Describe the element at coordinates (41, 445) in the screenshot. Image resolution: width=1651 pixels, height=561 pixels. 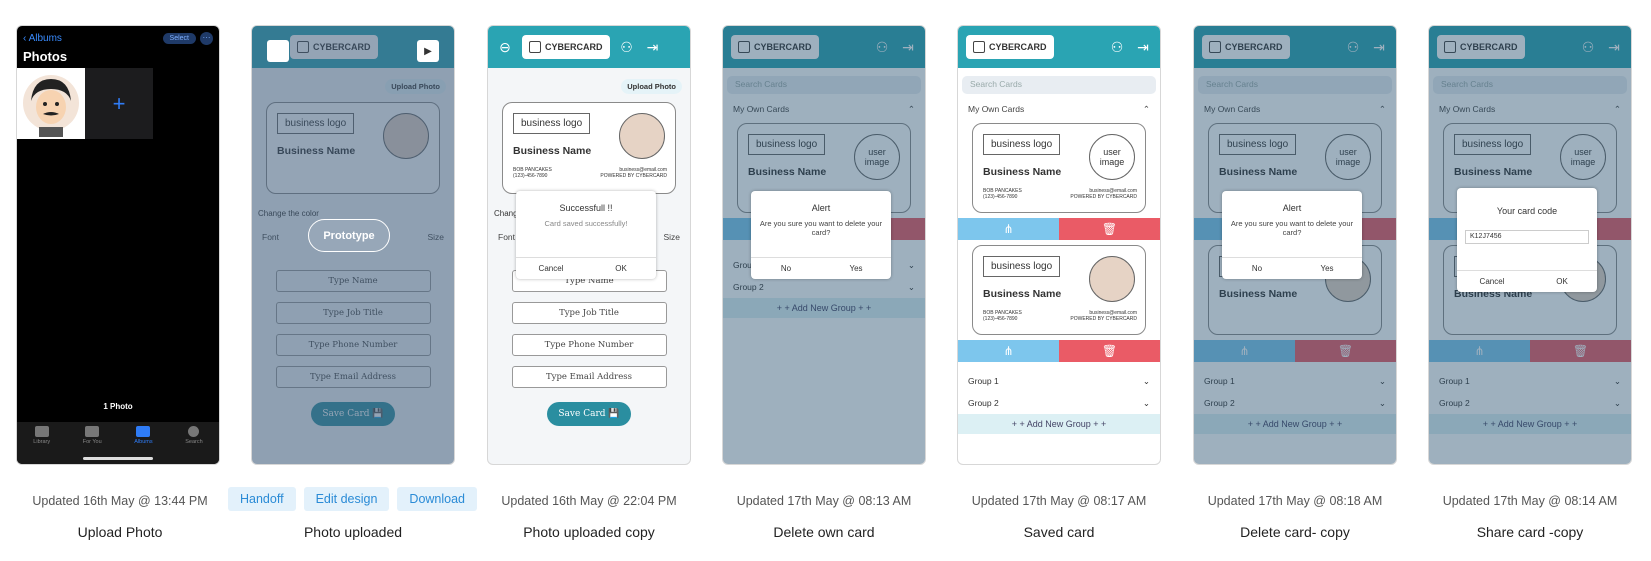
I see `tab-library: Library` at that location.